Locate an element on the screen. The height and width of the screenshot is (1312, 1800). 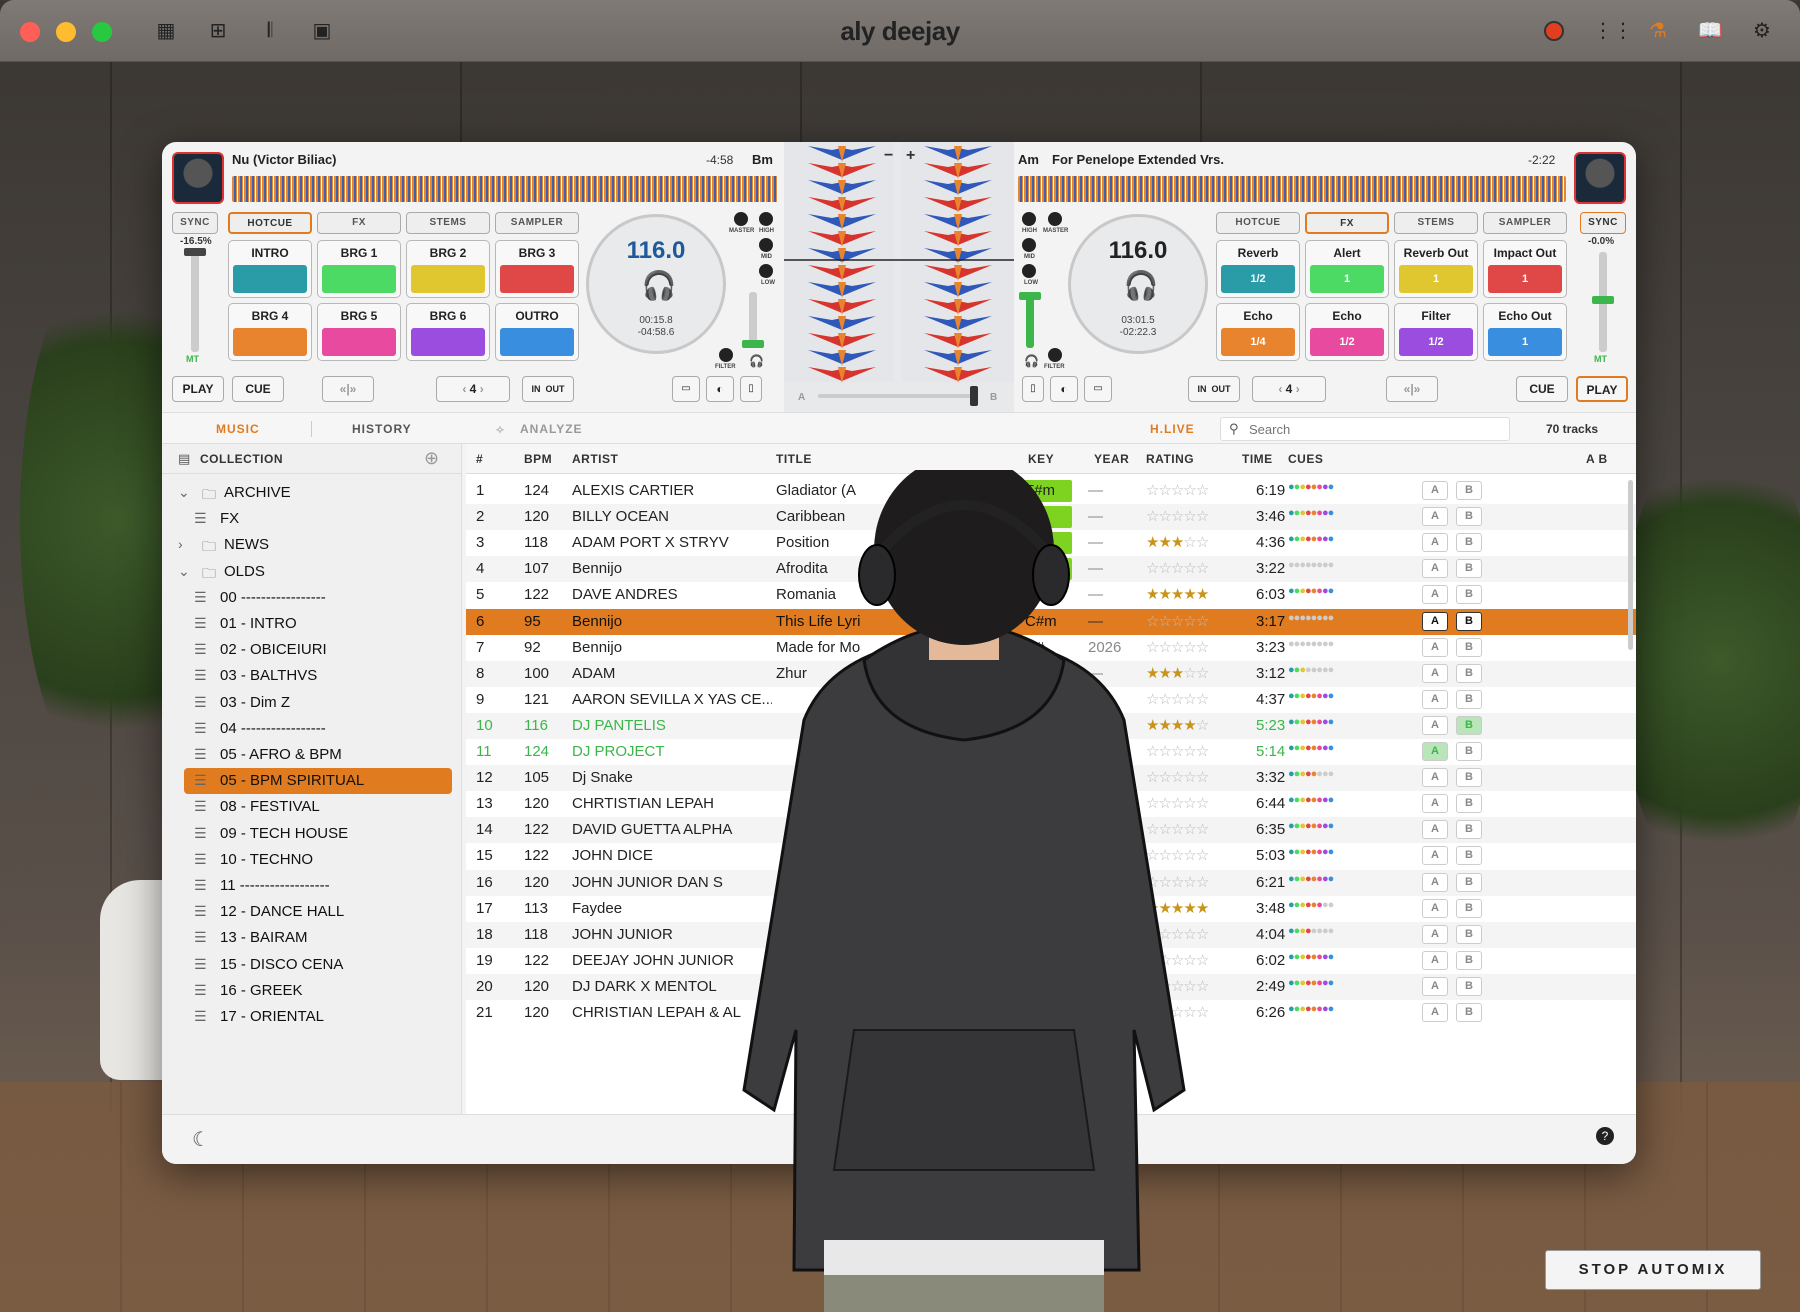
deck-left-play-button: PLAY is located at coordinates (198, 389).